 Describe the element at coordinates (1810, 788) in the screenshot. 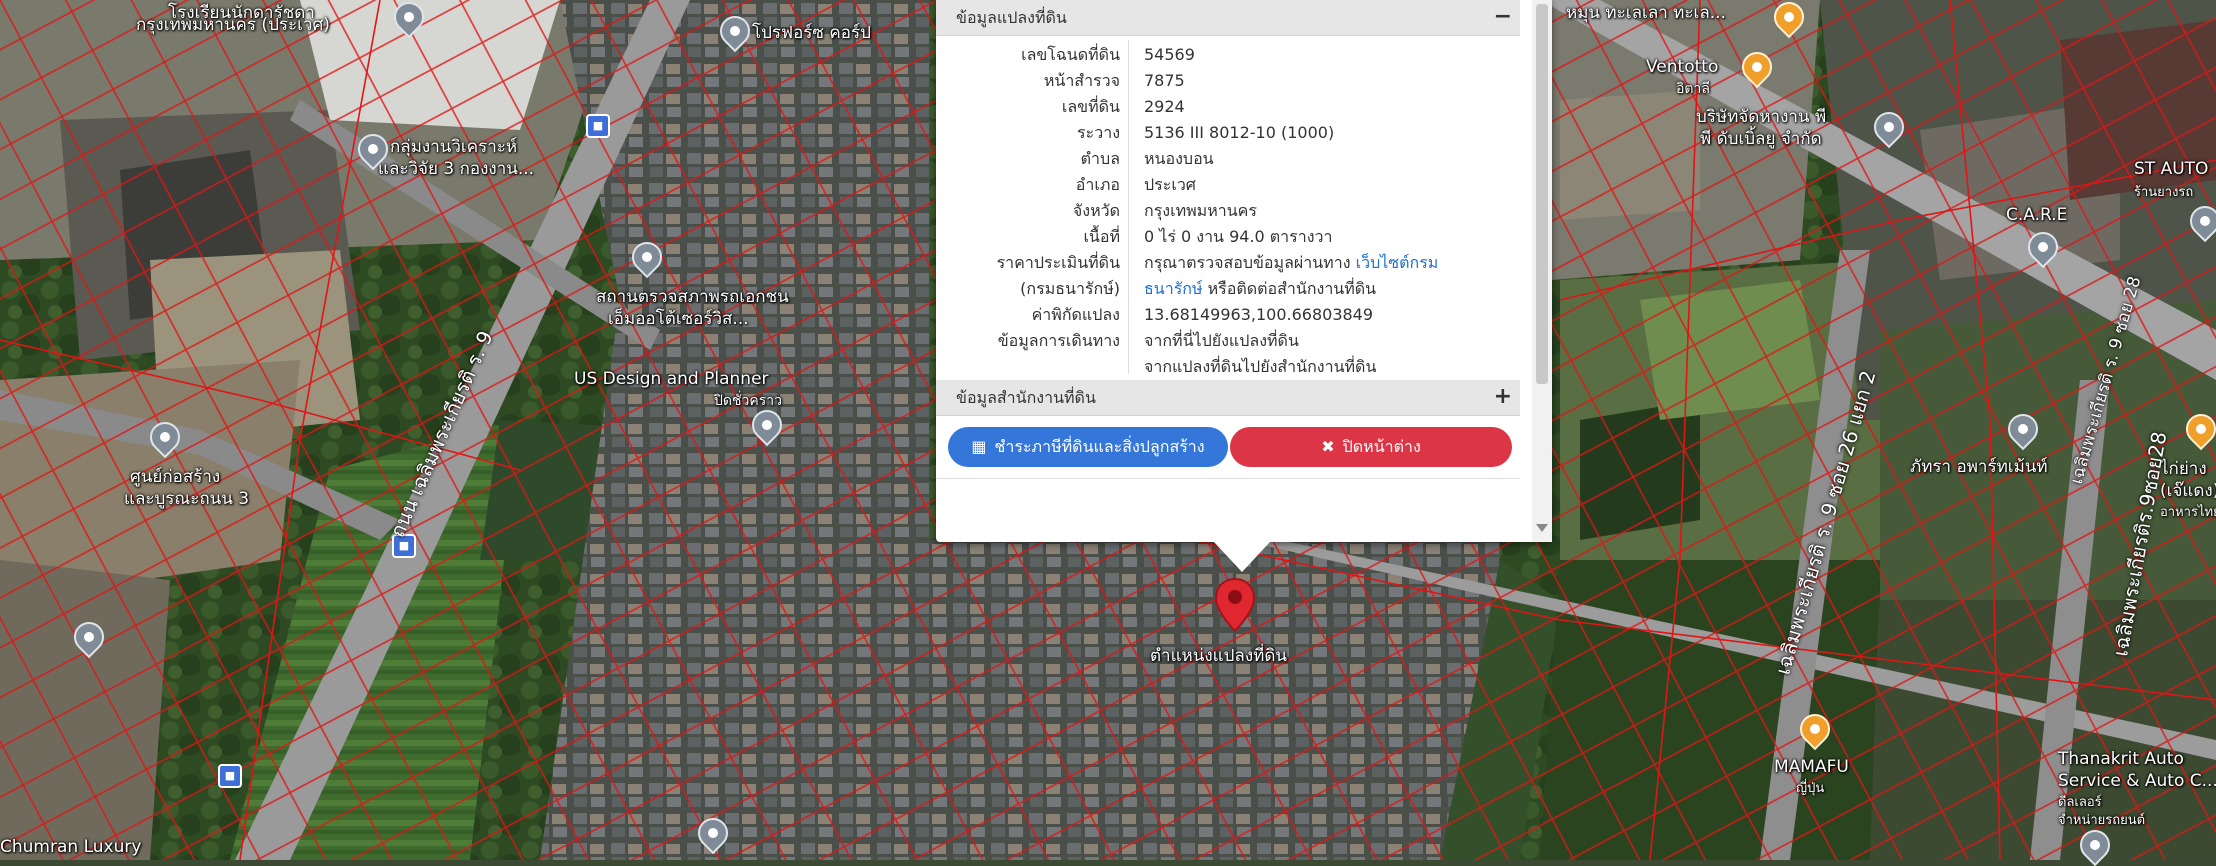

I see `map-label-mamafu-sub: ญี่ปุ่น` at that location.